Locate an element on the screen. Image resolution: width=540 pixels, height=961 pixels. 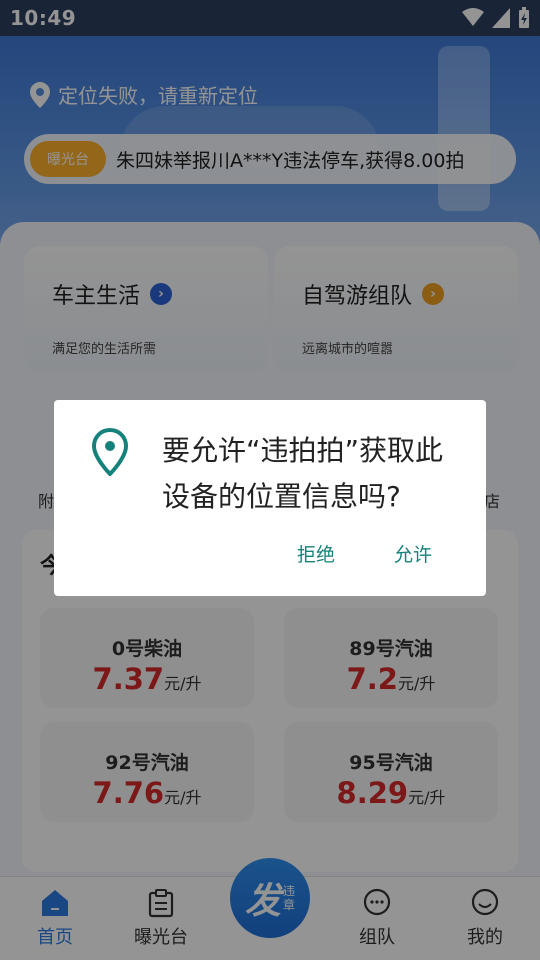
deny-button: 拒绝 is located at coordinates (316, 553).